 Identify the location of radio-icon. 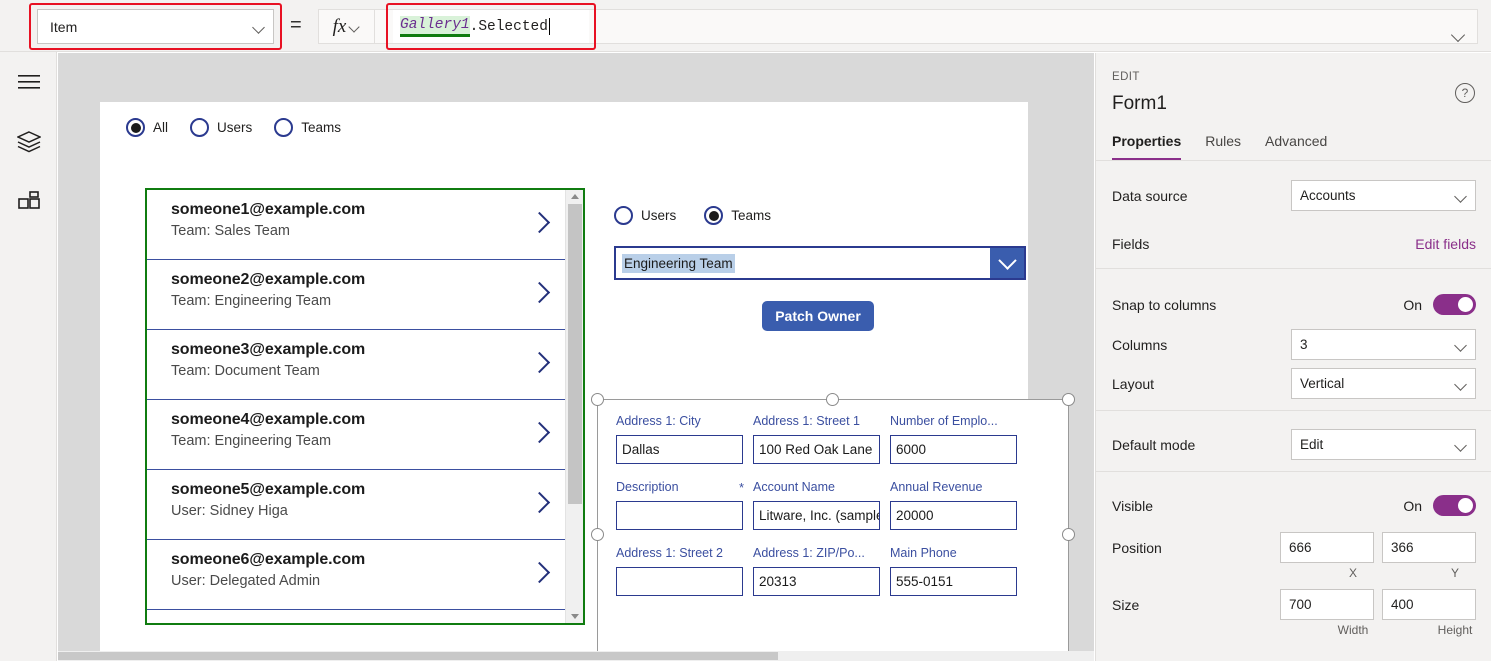
(200, 127).